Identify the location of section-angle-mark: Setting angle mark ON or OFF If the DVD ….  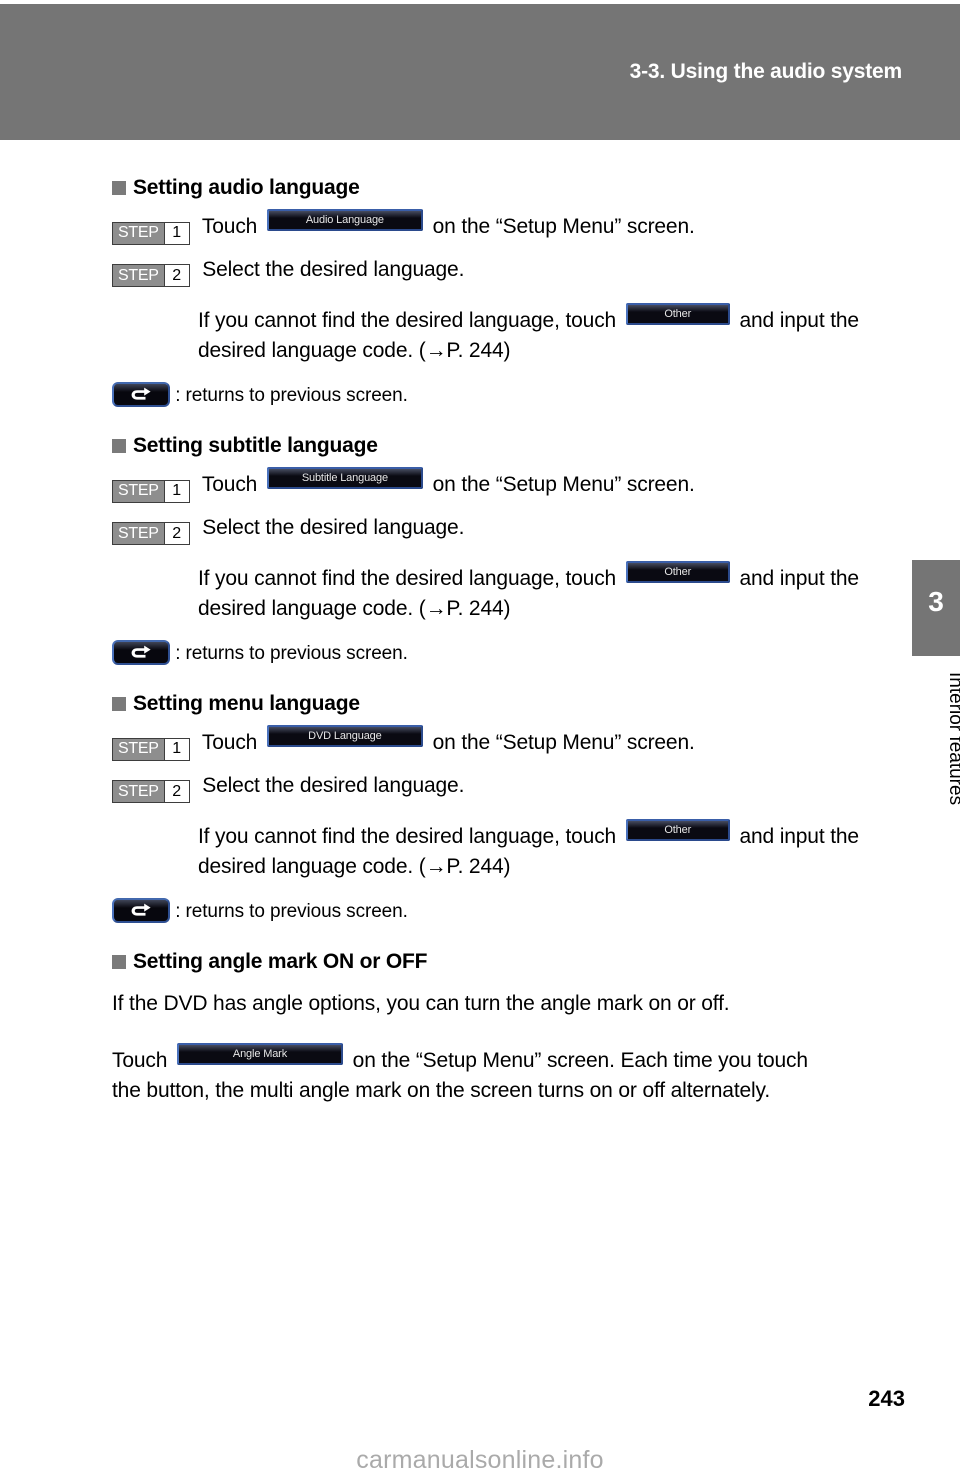
(512, 1028).